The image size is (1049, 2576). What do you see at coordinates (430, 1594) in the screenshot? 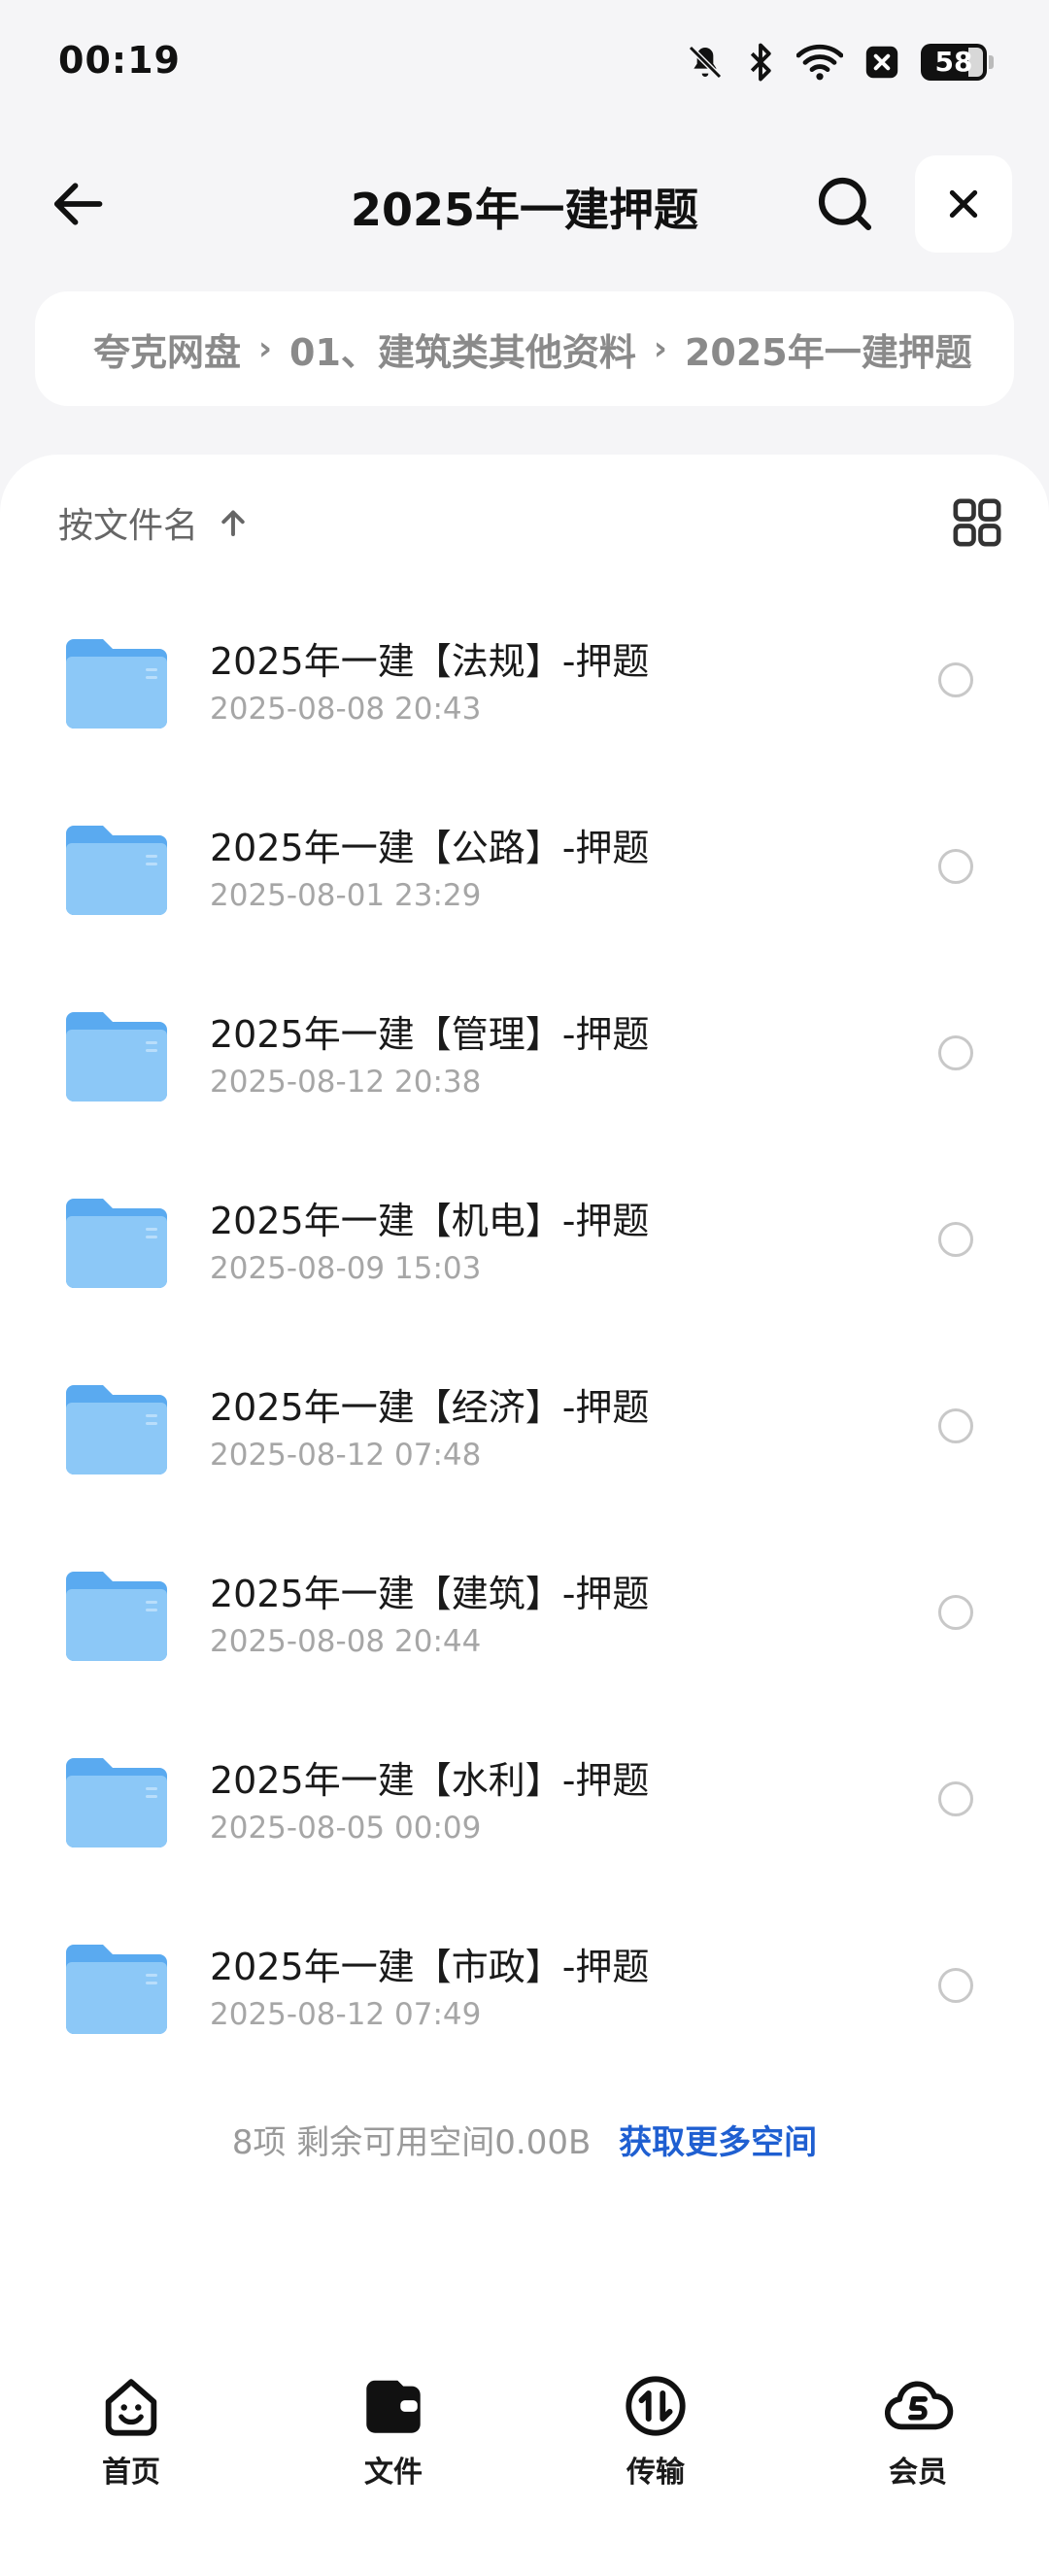
I see `file-name: 2025年一建【建筑】-押题` at bounding box center [430, 1594].